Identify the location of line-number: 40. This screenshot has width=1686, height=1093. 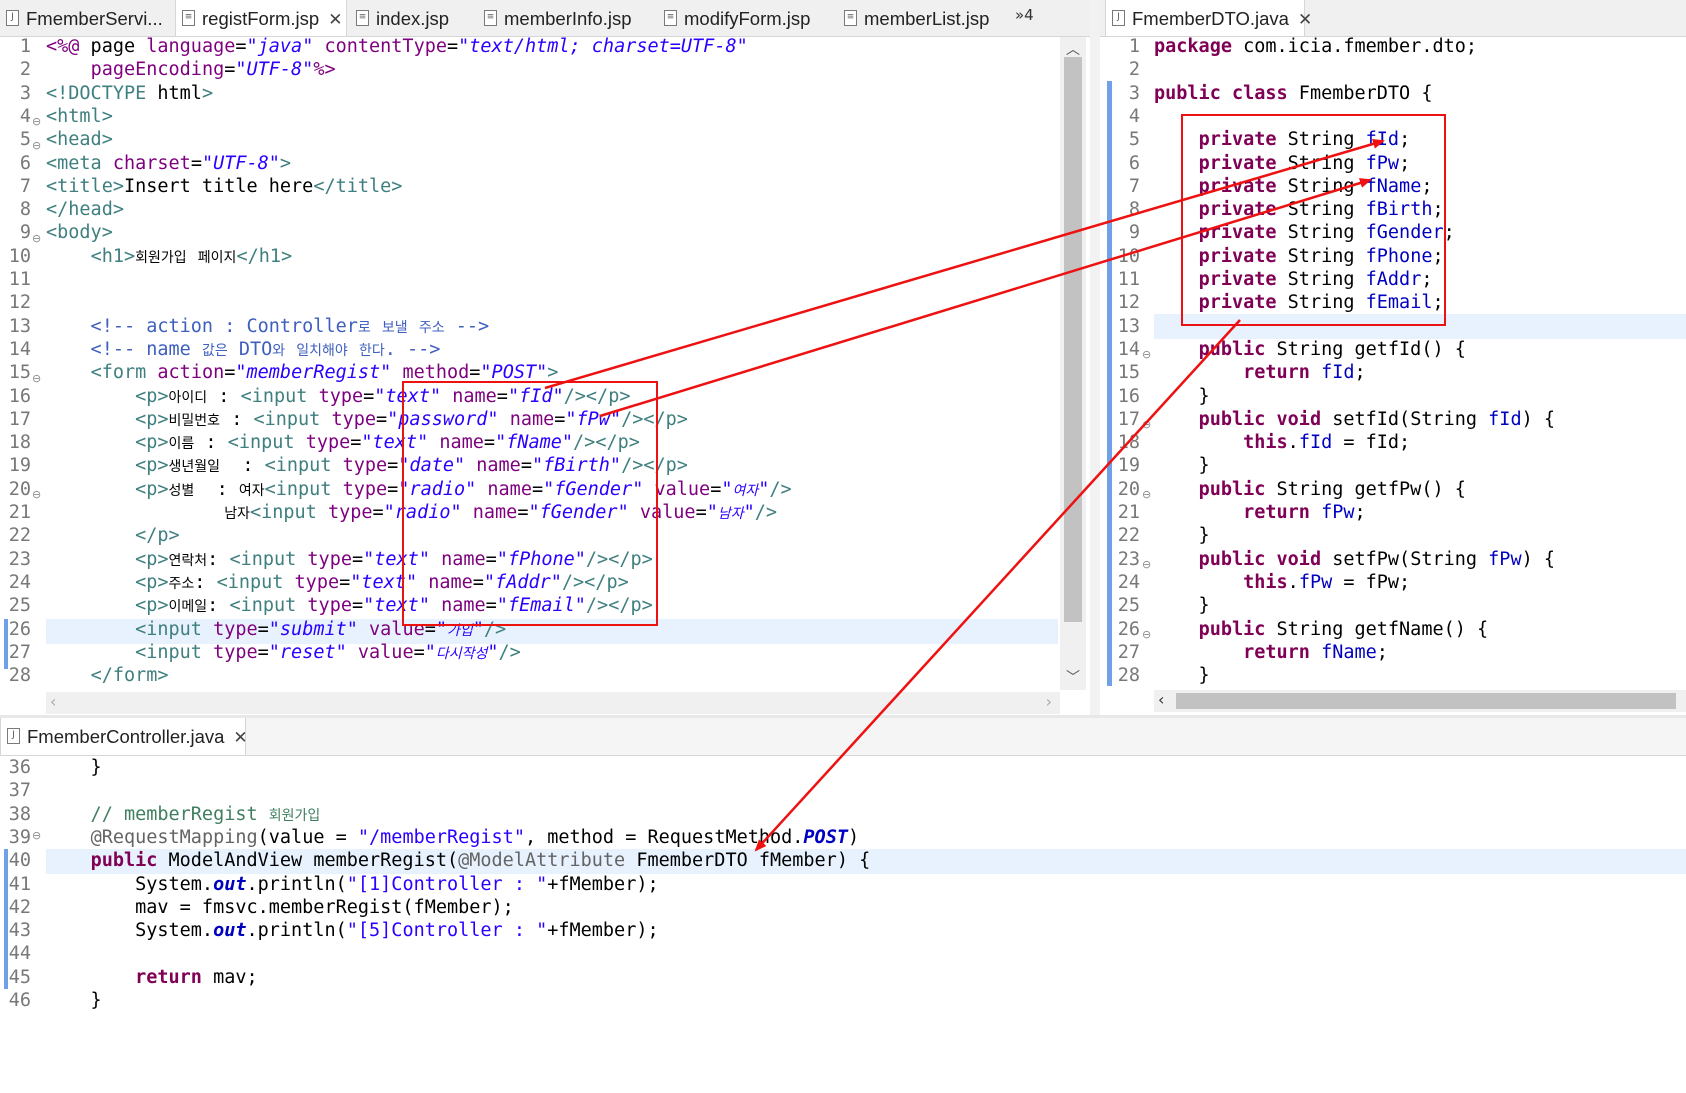
(19, 861).